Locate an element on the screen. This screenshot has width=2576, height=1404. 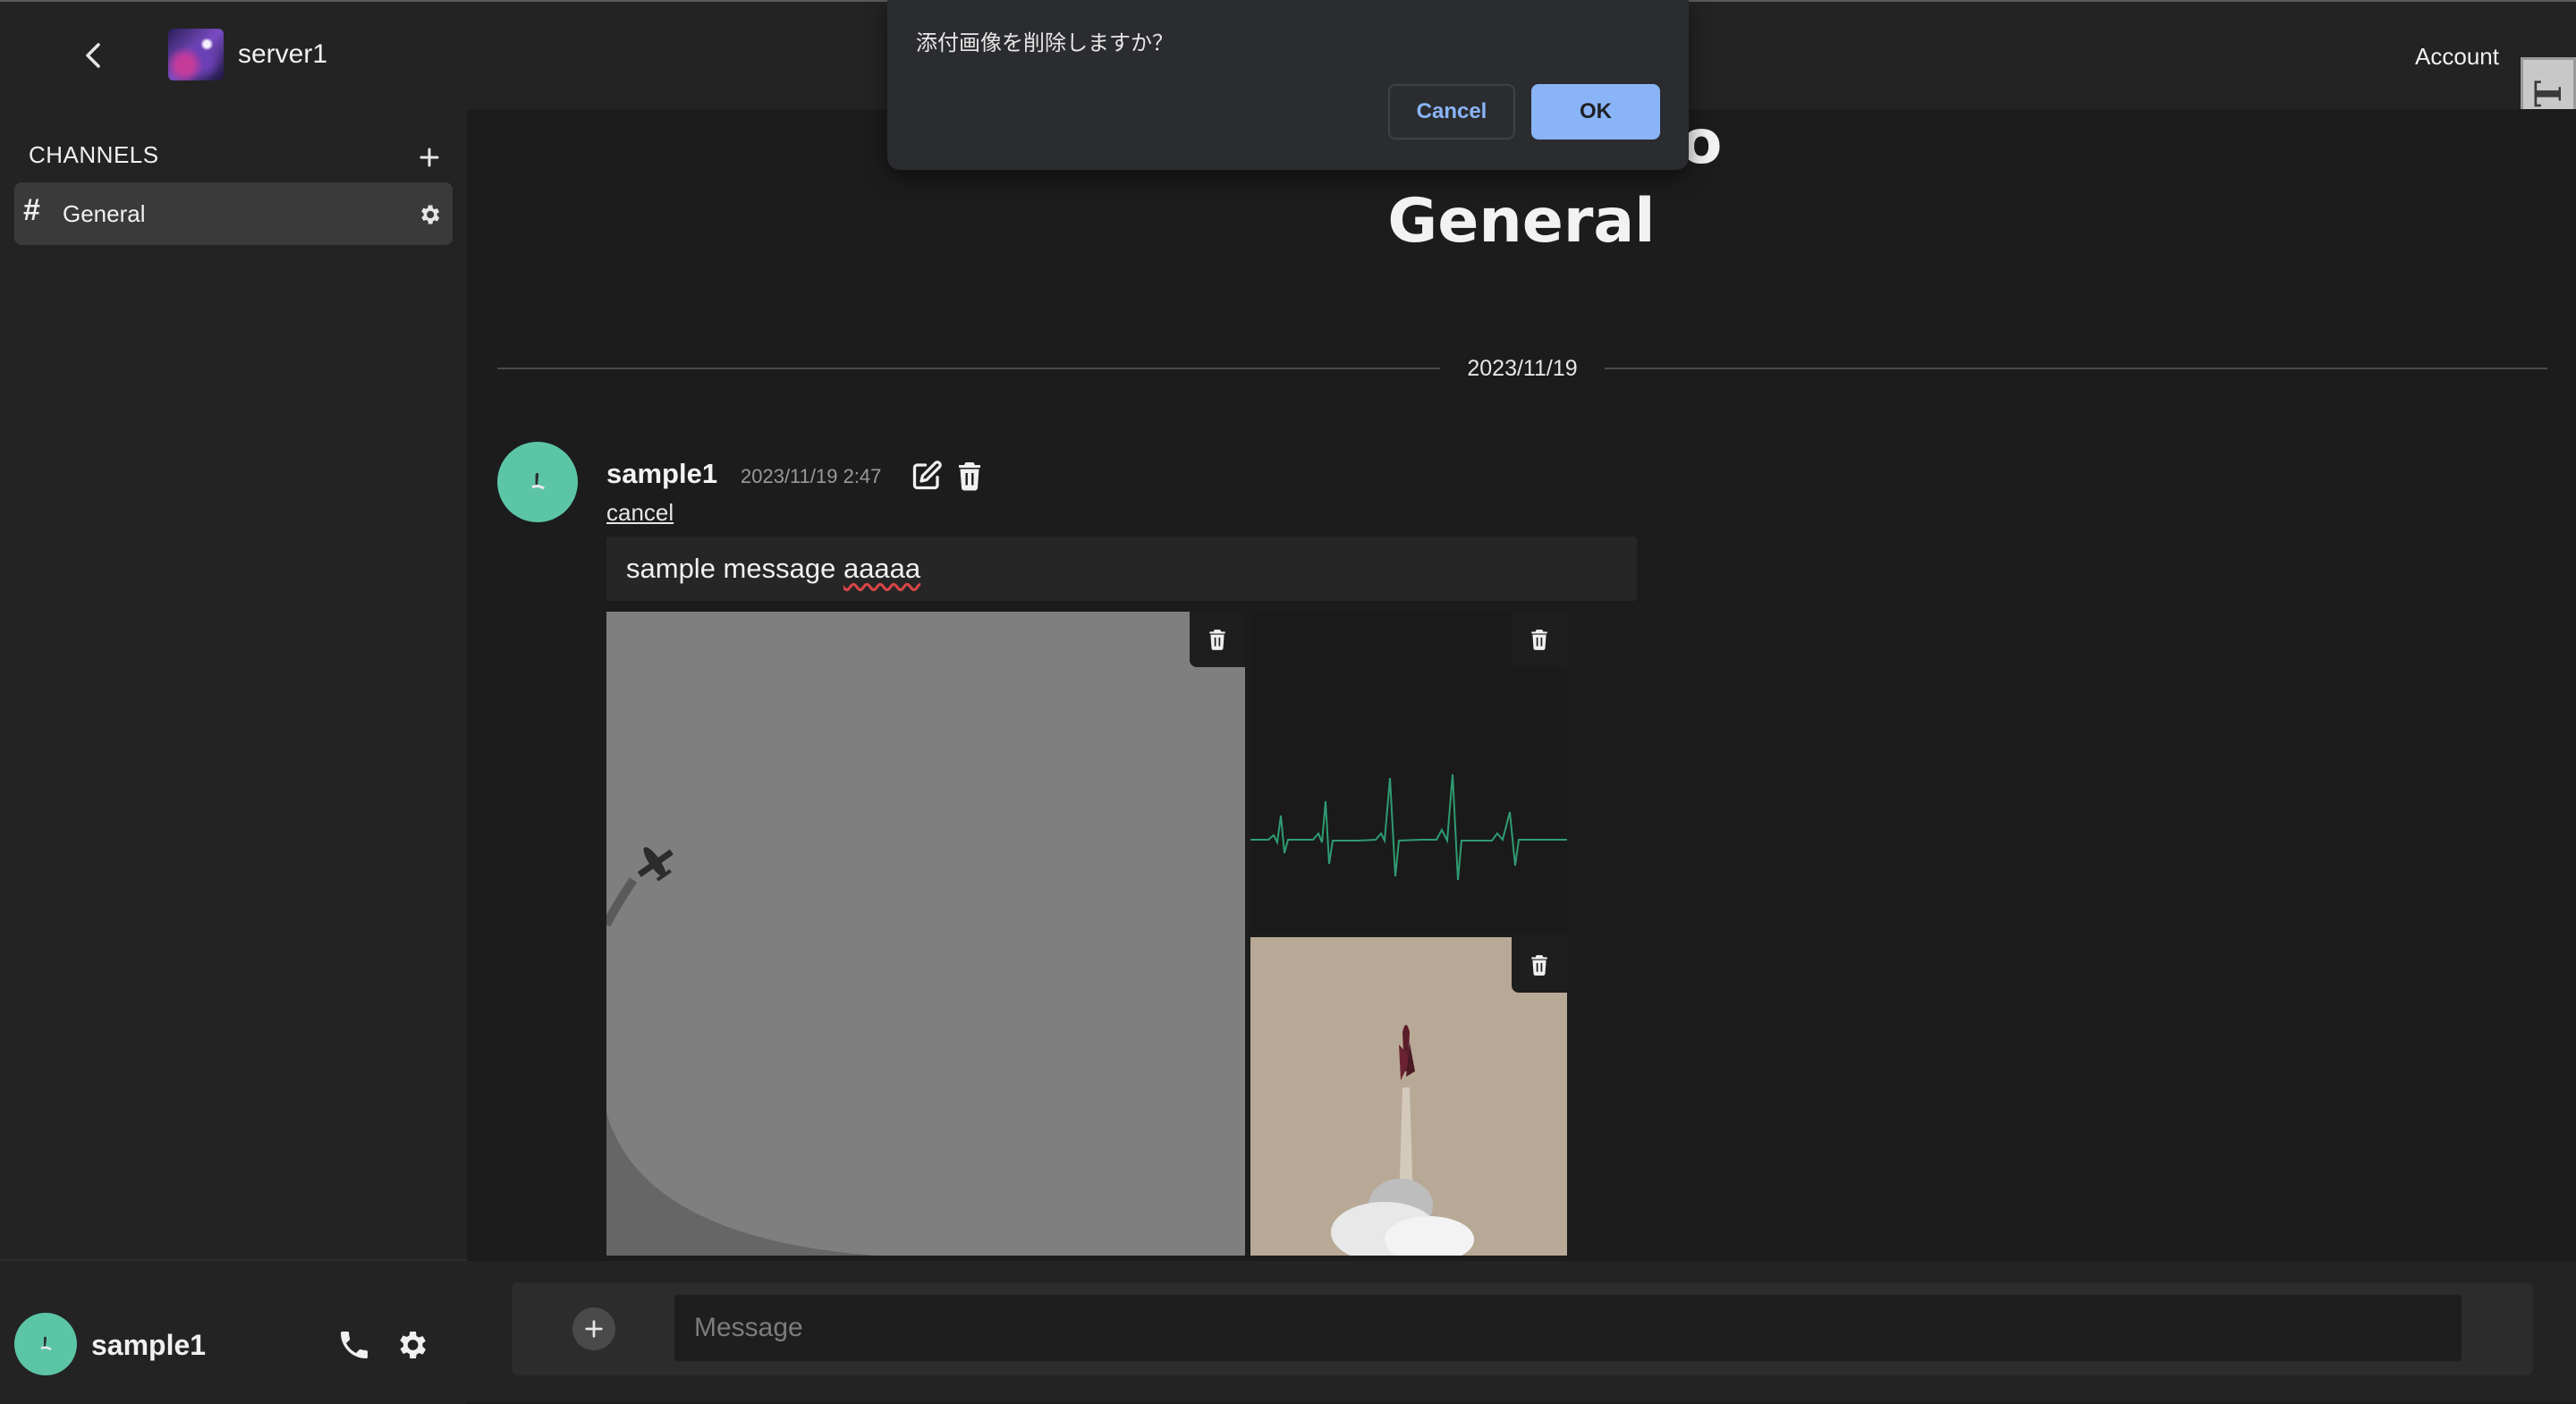
server-icon is located at coordinates (196, 55).